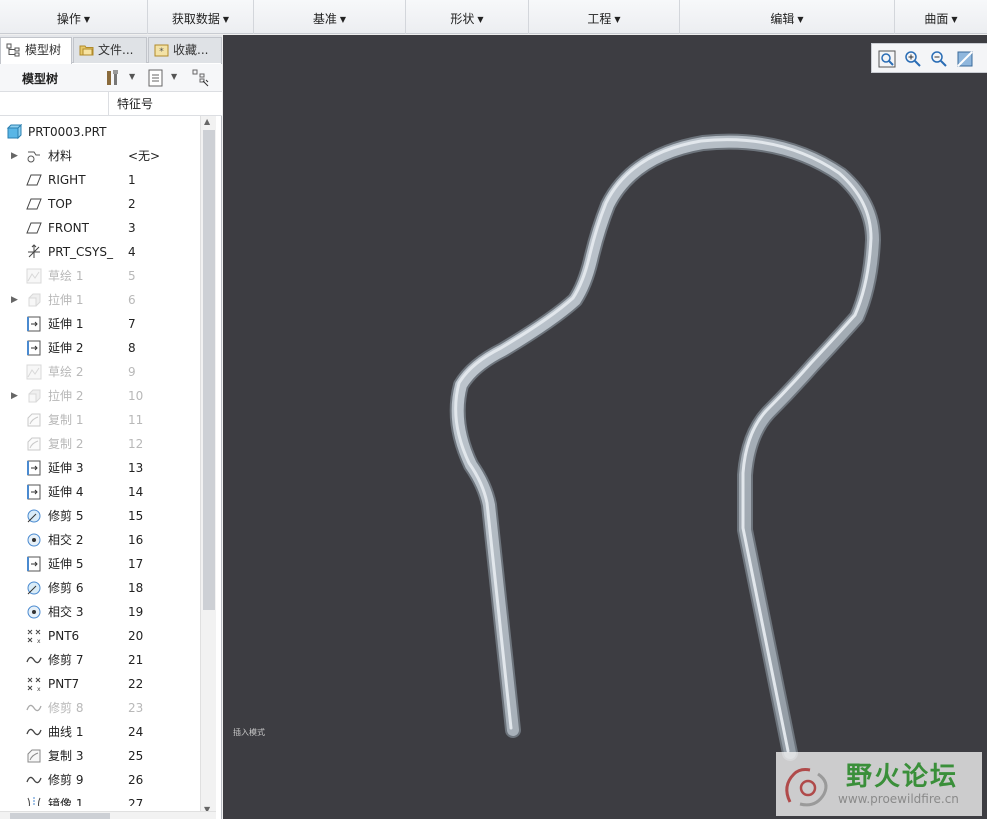 This screenshot has width=987, height=819. What do you see at coordinates (100, 588) in the screenshot?
I see `tree-row: 修剪 6 18` at bounding box center [100, 588].